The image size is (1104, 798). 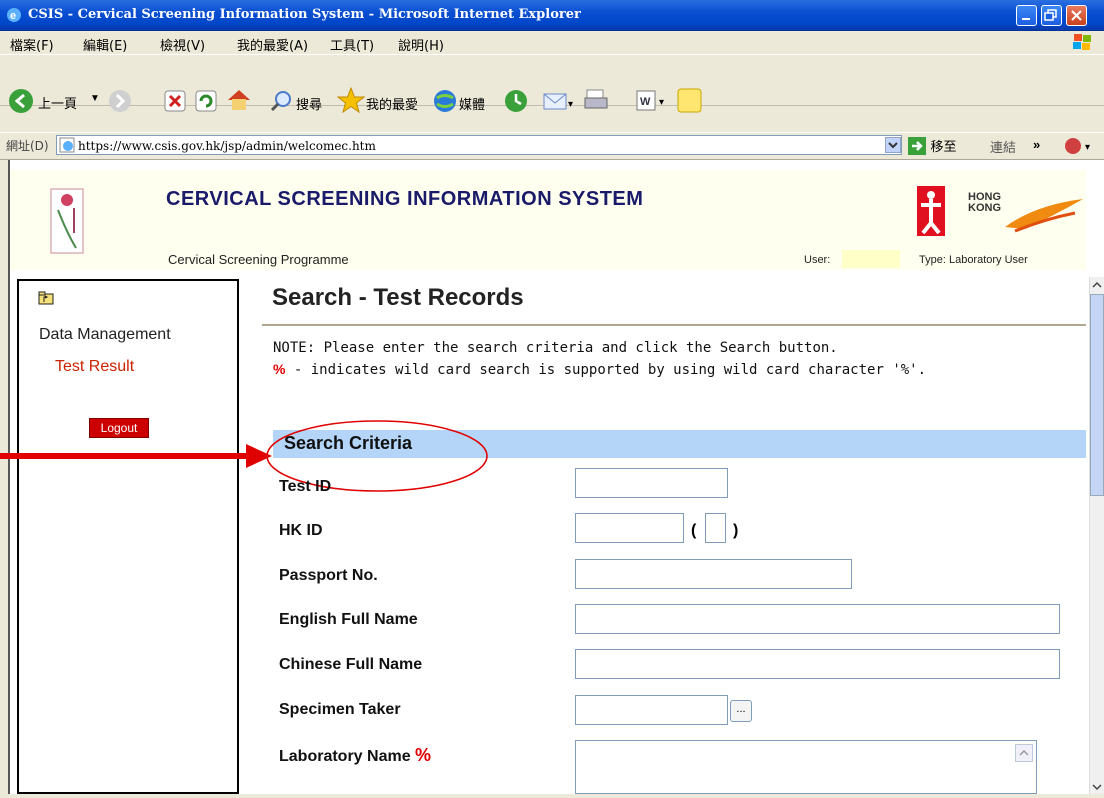 I want to click on search-label: 搜尋, so click(x=309, y=103).